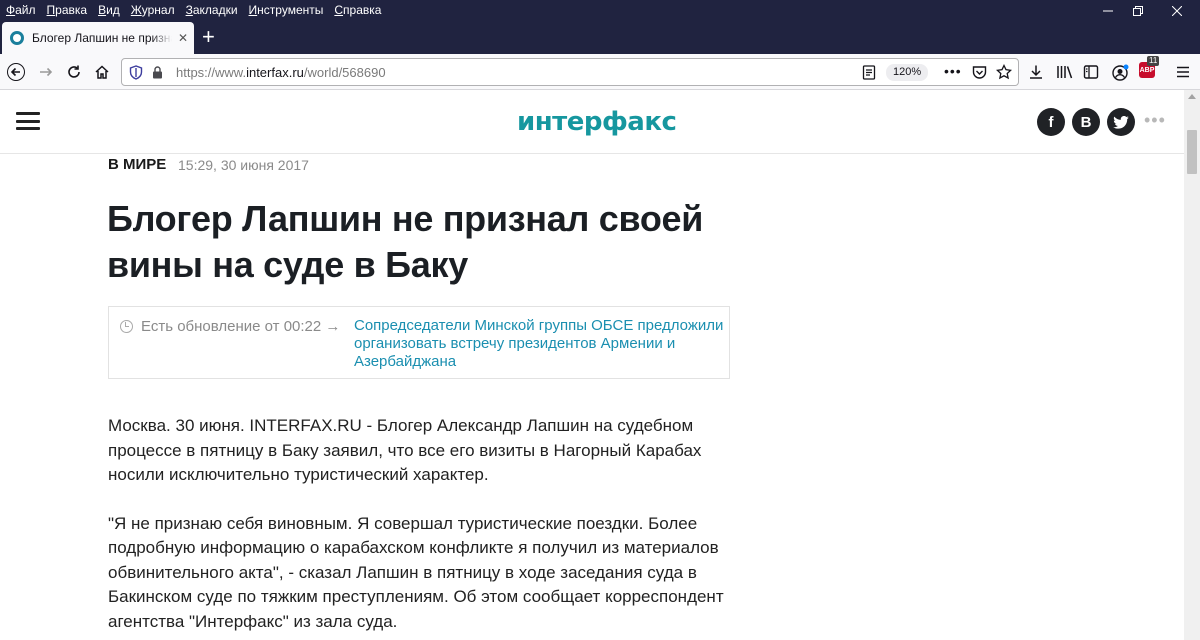 This screenshot has width=1200, height=640. I want to click on twitter-icon, so click(1121, 122).